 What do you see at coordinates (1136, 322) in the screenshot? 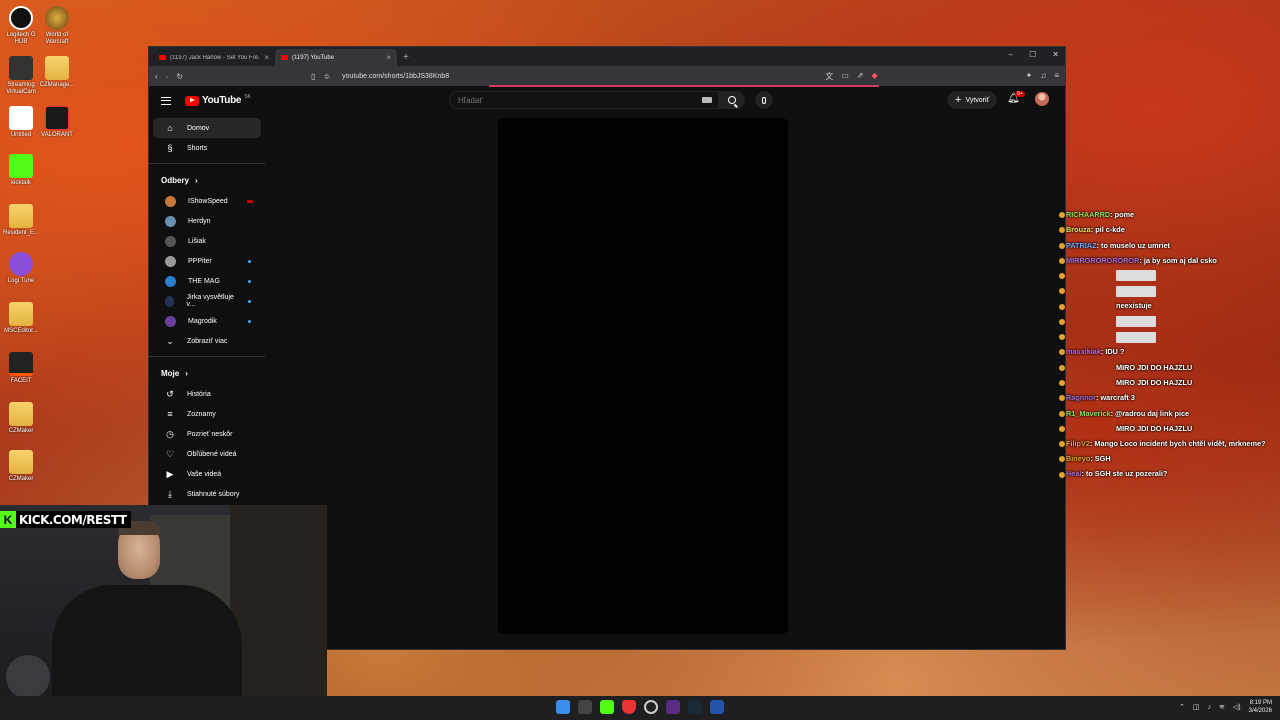
I see `chat-emote` at bounding box center [1136, 322].